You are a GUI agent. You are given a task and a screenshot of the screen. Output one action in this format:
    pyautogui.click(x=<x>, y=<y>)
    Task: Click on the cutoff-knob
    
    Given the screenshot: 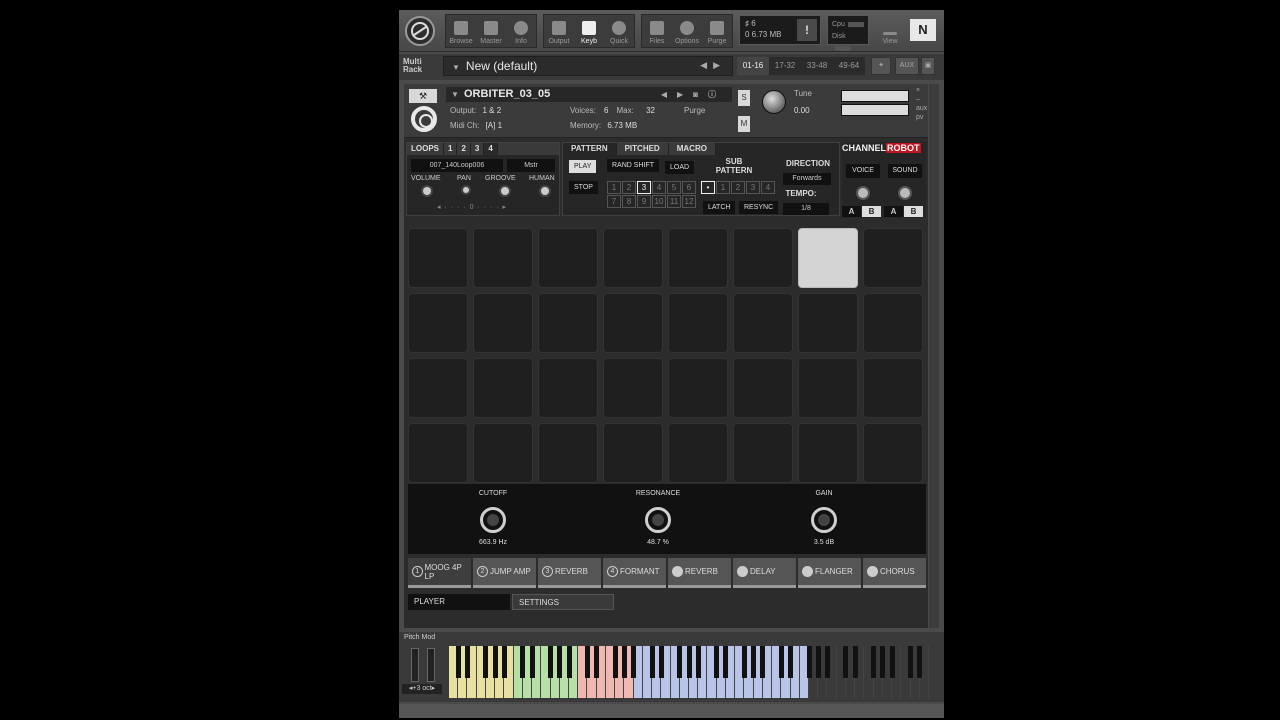 What is the action you would take?
    pyautogui.click(x=493, y=520)
    